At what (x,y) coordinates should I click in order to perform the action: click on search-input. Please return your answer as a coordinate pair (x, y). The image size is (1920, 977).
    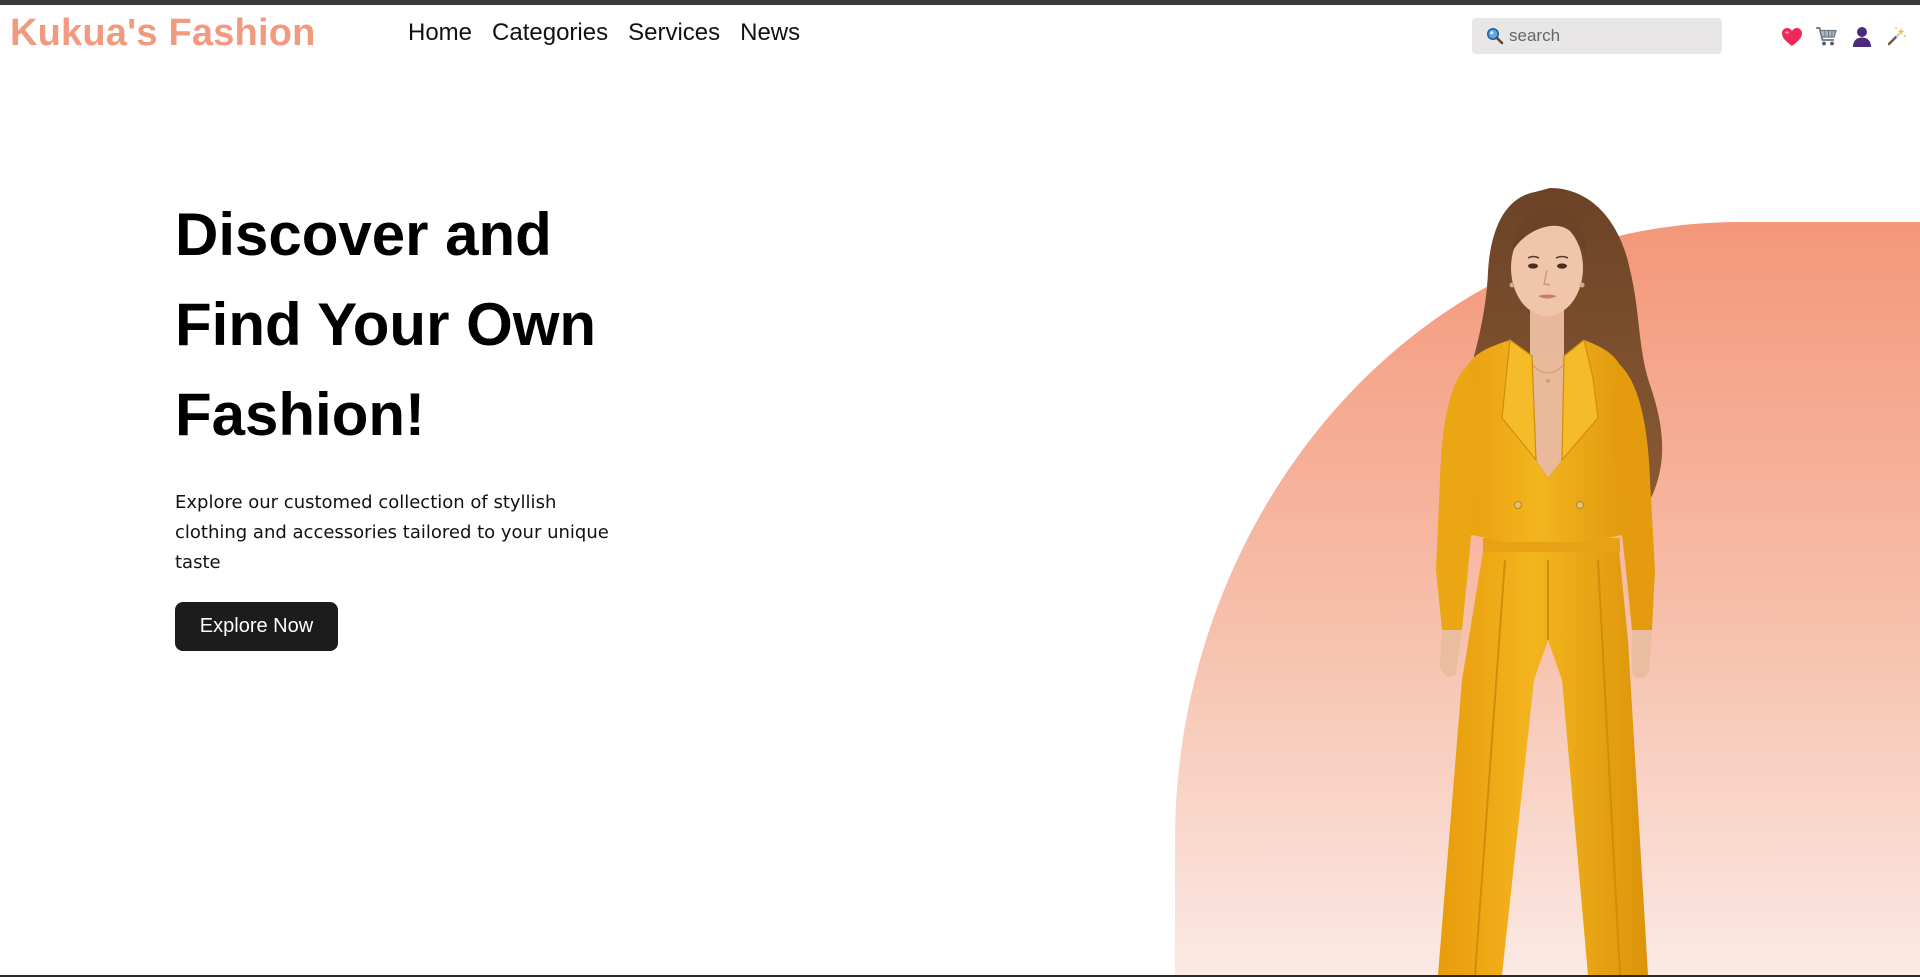
    Looking at the image, I should click on (1609, 36).